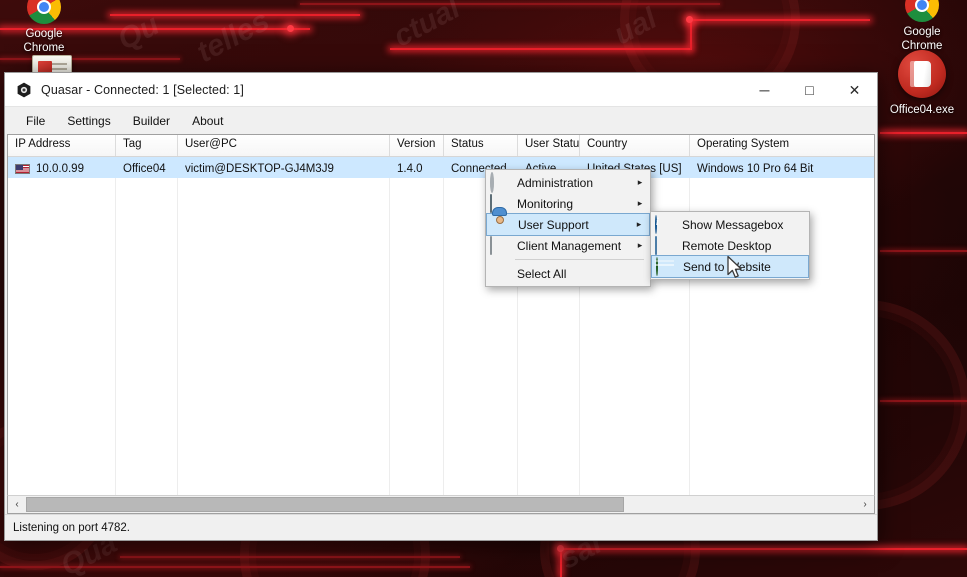 The image size is (967, 577). What do you see at coordinates (284, 167) in the screenshot?
I see `cell-user-pc: victim@DESKTOP-GJ4M3J9` at bounding box center [284, 167].